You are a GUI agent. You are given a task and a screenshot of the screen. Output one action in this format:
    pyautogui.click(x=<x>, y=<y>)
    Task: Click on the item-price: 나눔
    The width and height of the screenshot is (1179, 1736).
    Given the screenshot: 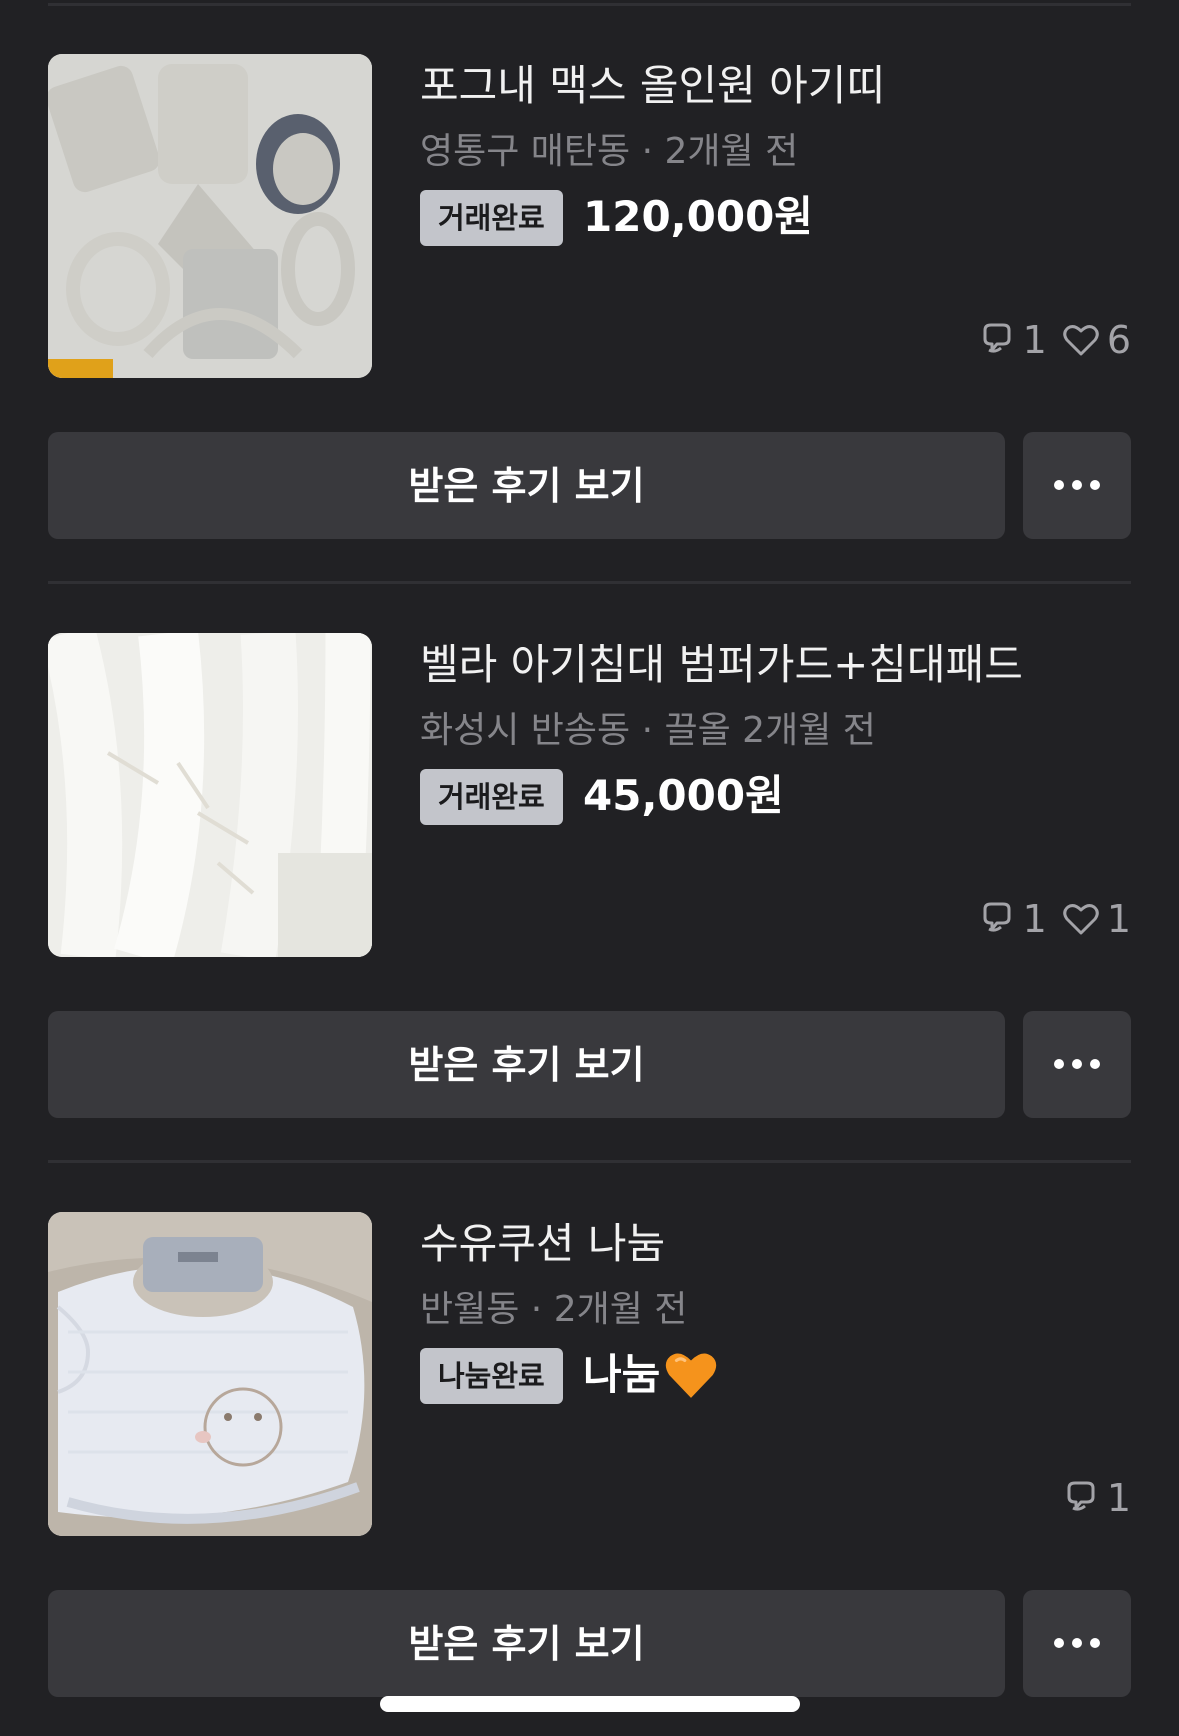 What is the action you would take?
    pyautogui.click(x=650, y=1375)
    